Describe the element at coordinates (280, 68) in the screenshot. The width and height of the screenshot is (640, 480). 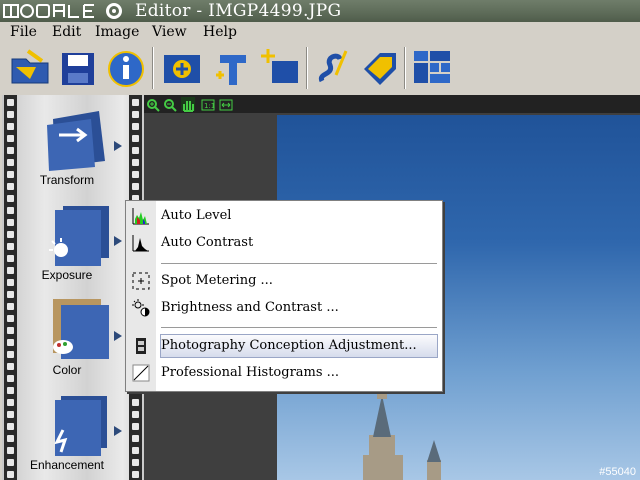
I see `frame-icon` at that location.